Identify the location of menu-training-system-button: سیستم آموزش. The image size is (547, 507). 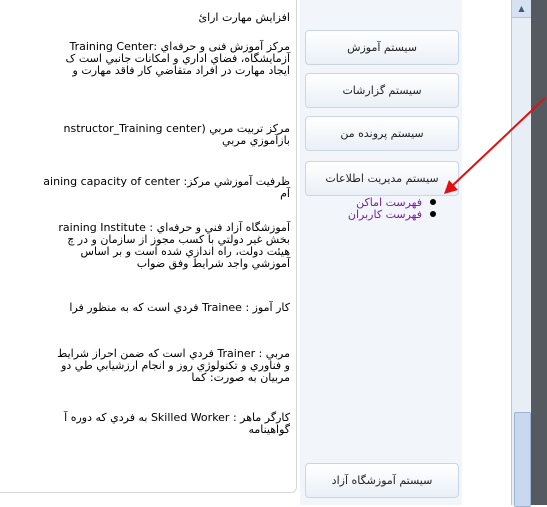
(382, 47).